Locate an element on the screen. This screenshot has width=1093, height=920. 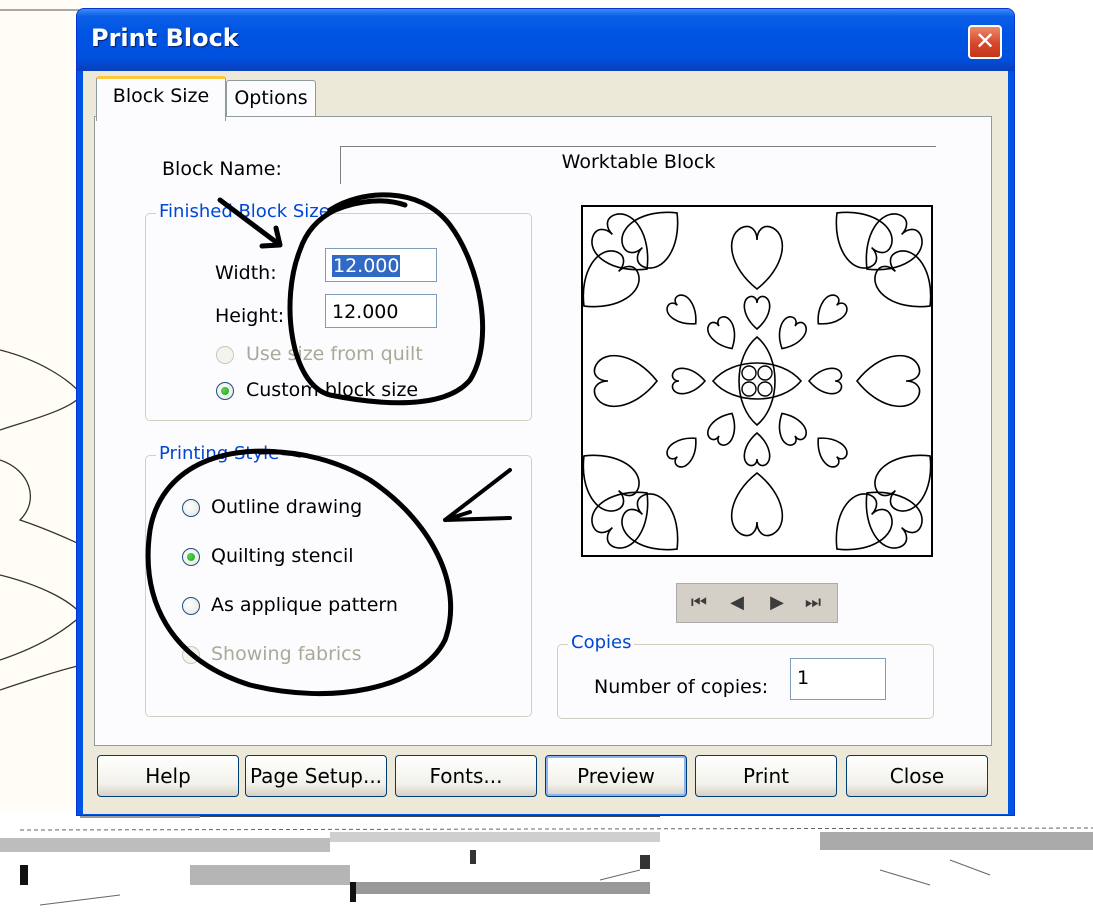
background-drawing is located at coordinates (41, 405).